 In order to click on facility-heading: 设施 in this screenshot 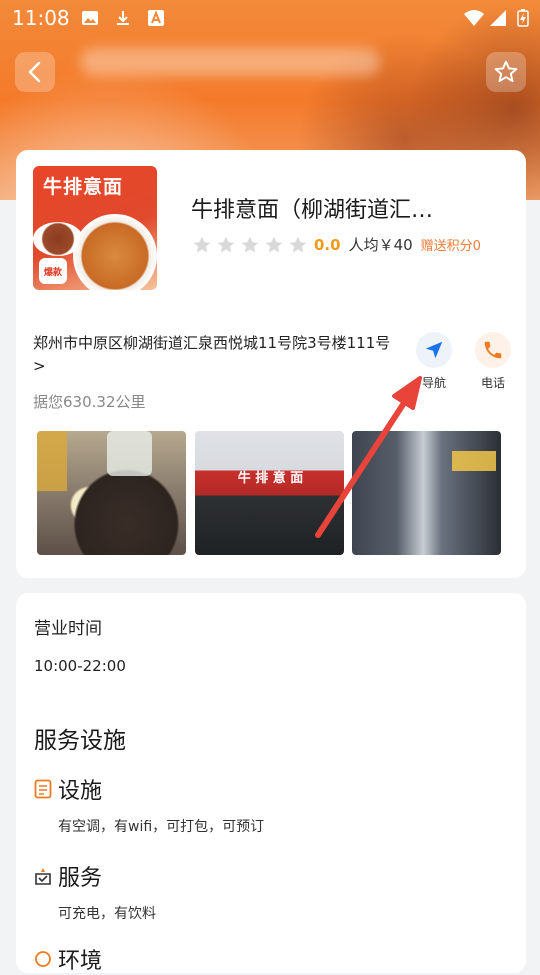, I will do `click(68, 789)`.